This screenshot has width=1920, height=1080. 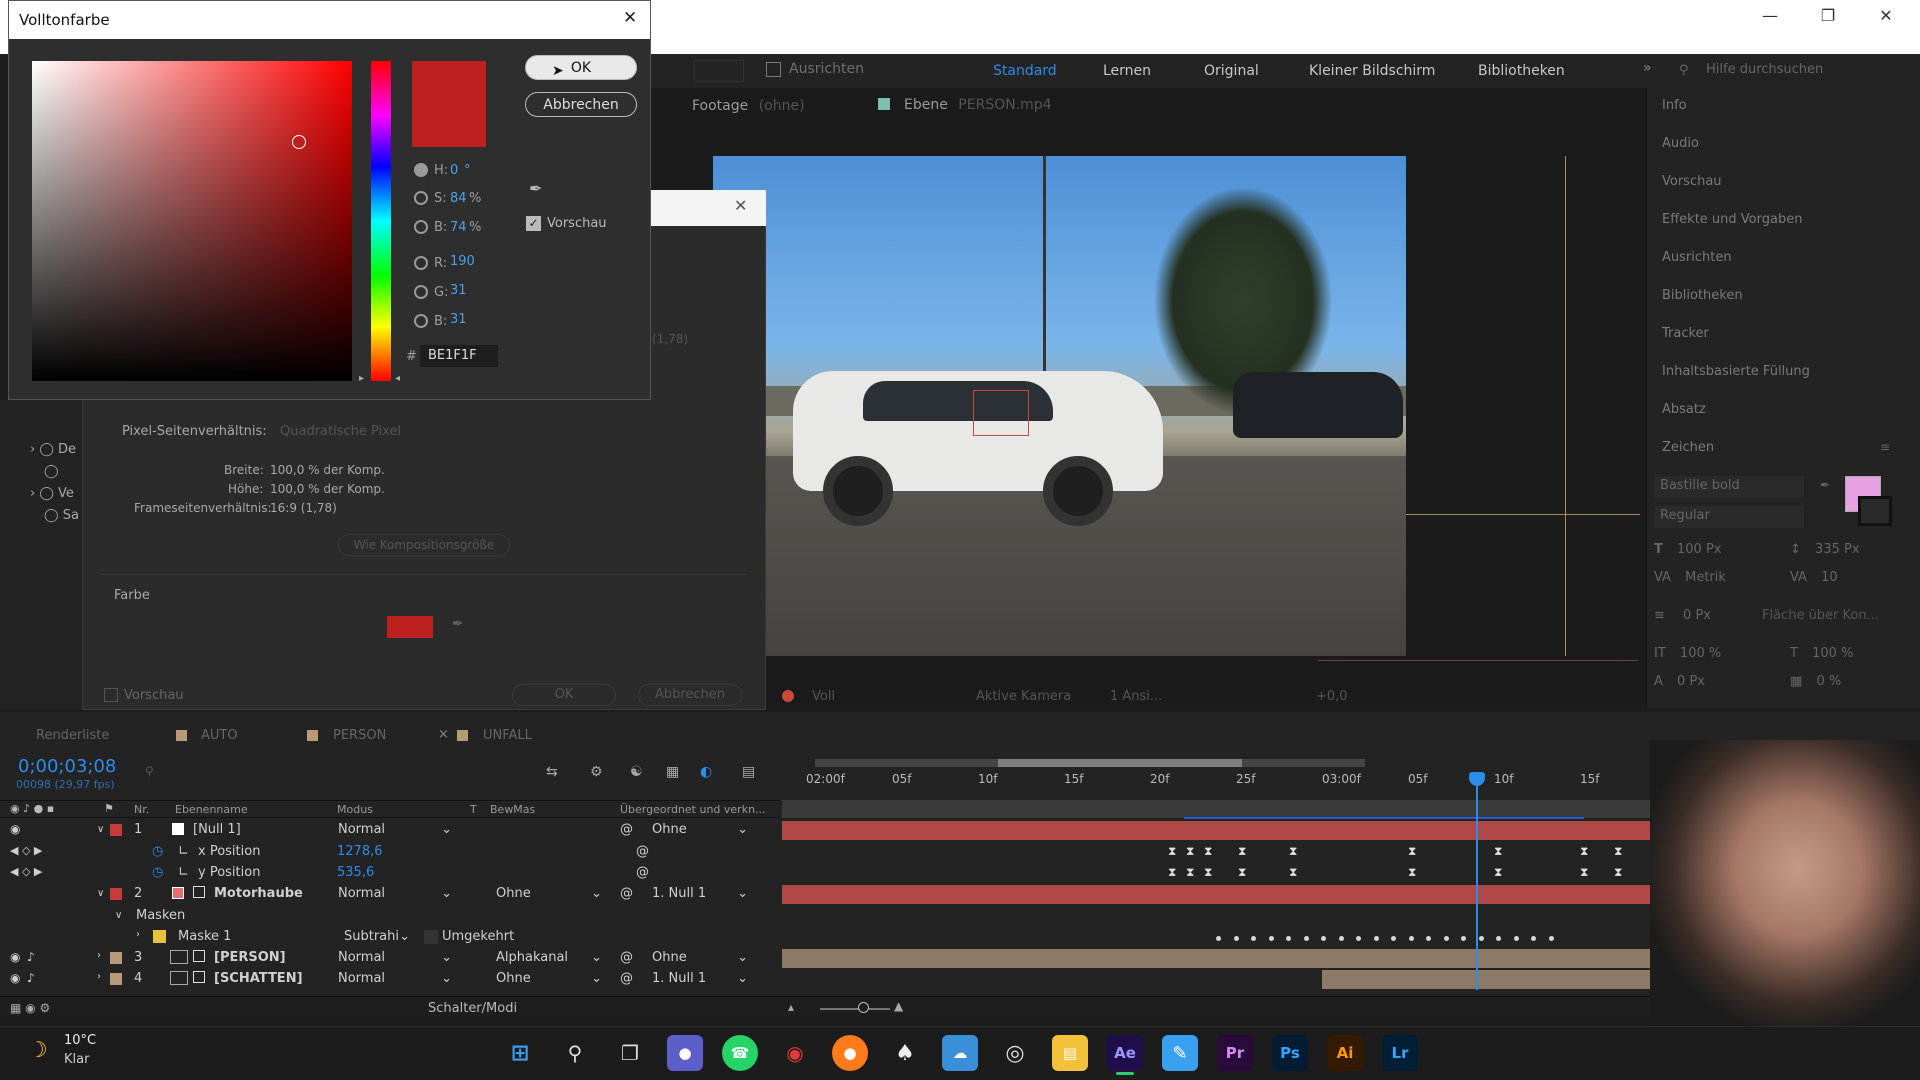 What do you see at coordinates (1332, 696) in the screenshot?
I see `exposure-value: +0,0` at bounding box center [1332, 696].